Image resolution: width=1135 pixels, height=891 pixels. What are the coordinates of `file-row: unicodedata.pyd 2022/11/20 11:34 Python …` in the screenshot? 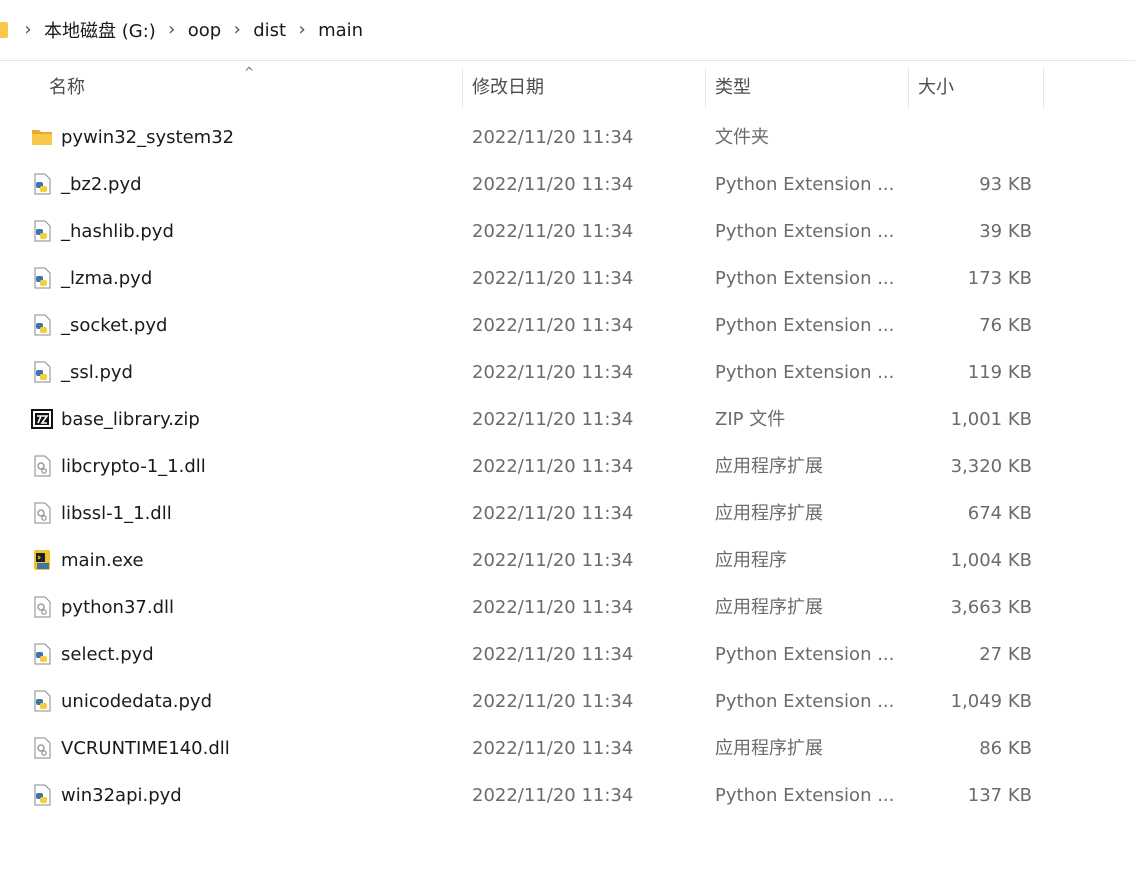 It's located at (567, 701).